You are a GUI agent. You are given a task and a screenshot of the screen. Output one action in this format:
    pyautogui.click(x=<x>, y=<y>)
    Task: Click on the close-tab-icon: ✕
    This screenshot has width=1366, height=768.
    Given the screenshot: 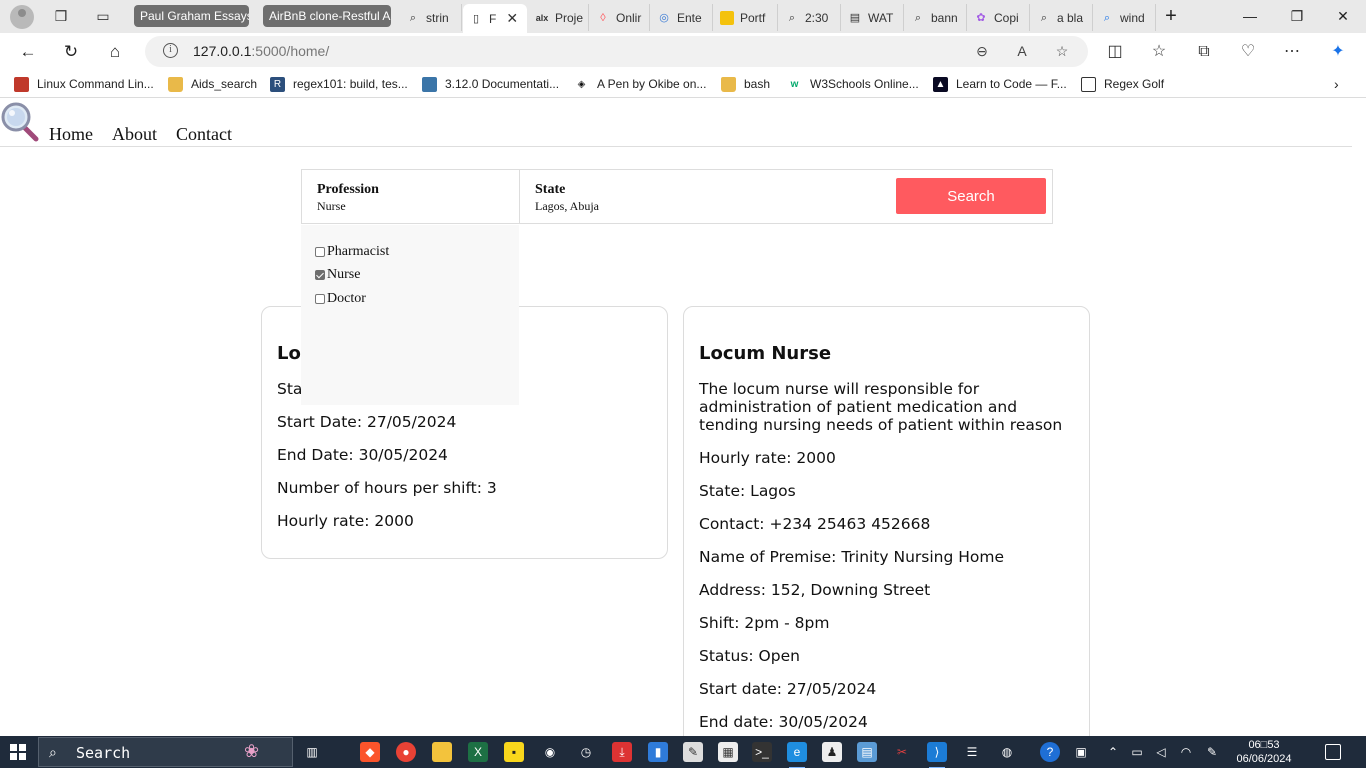 What is the action you would take?
    pyautogui.click(x=512, y=18)
    